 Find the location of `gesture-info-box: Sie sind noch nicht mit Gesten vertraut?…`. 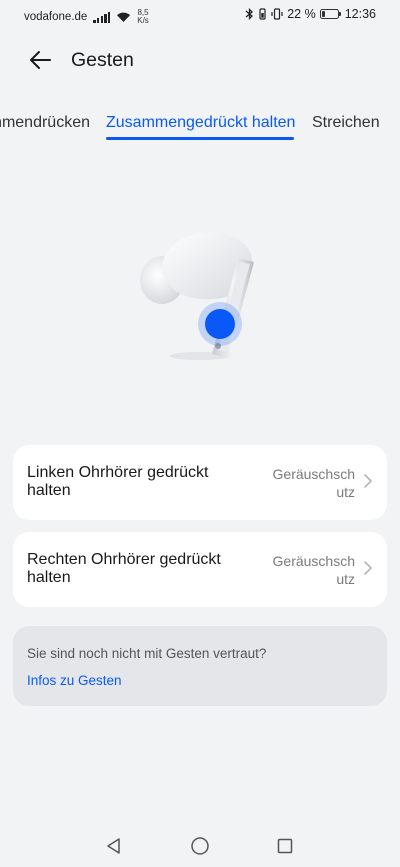

gesture-info-box: Sie sind noch nicht mit Gesten vertraut?… is located at coordinates (200, 666).